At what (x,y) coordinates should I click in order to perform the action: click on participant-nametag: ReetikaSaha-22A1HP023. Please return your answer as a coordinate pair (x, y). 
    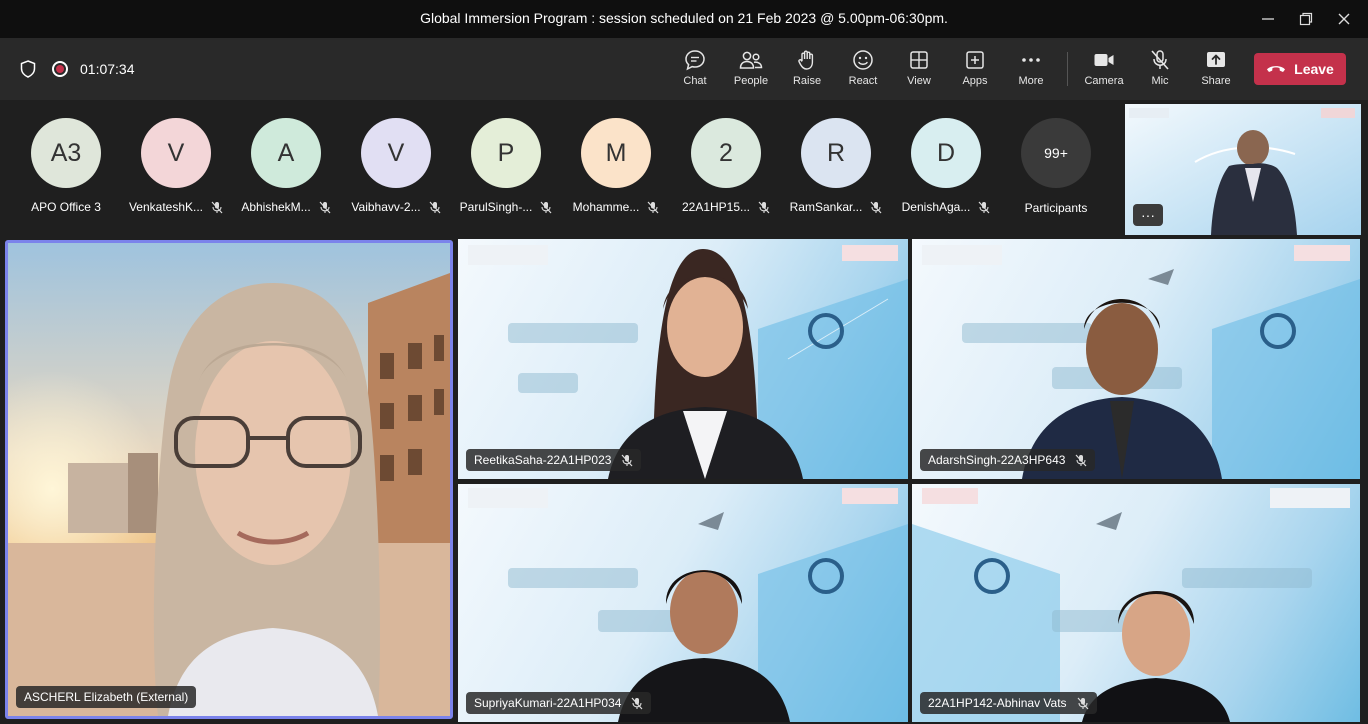
    Looking at the image, I should click on (554, 460).